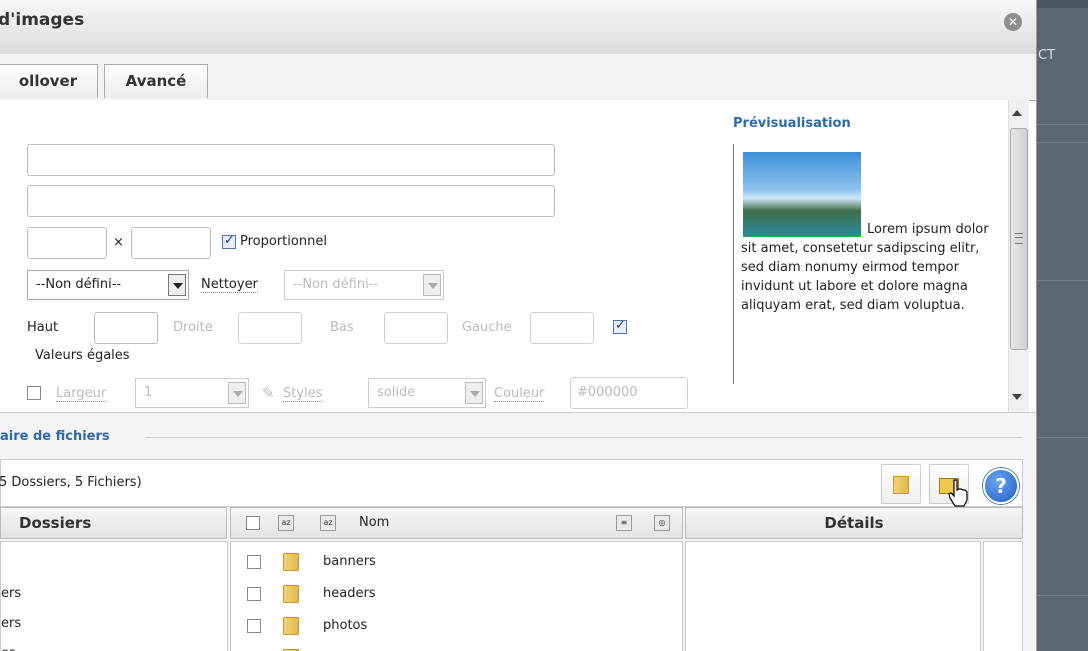 Image resolution: width=1088 pixels, height=651 pixels. What do you see at coordinates (79, 284) in the screenshot?
I see `align-select-value: --Non défini--` at bounding box center [79, 284].